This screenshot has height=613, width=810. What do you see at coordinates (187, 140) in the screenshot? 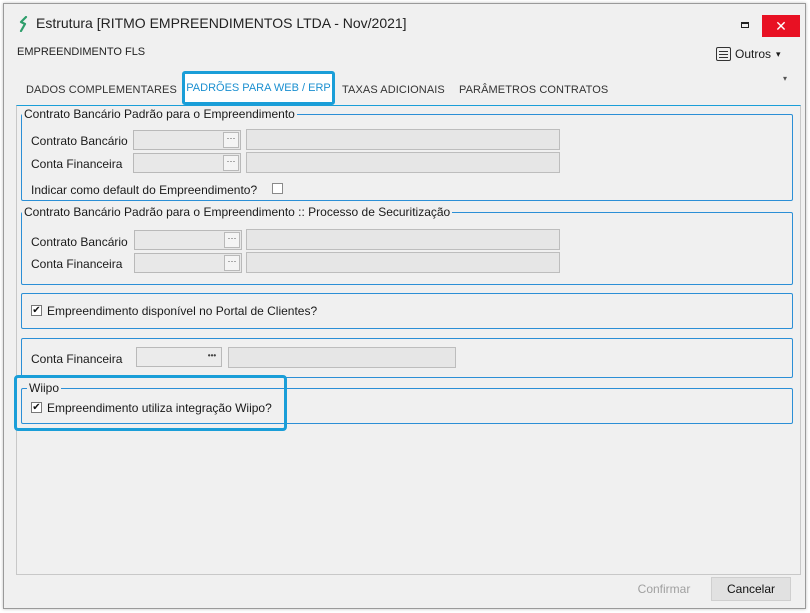
I see `contrato-bancario-combo: ···` at bounding box center [187, 140].